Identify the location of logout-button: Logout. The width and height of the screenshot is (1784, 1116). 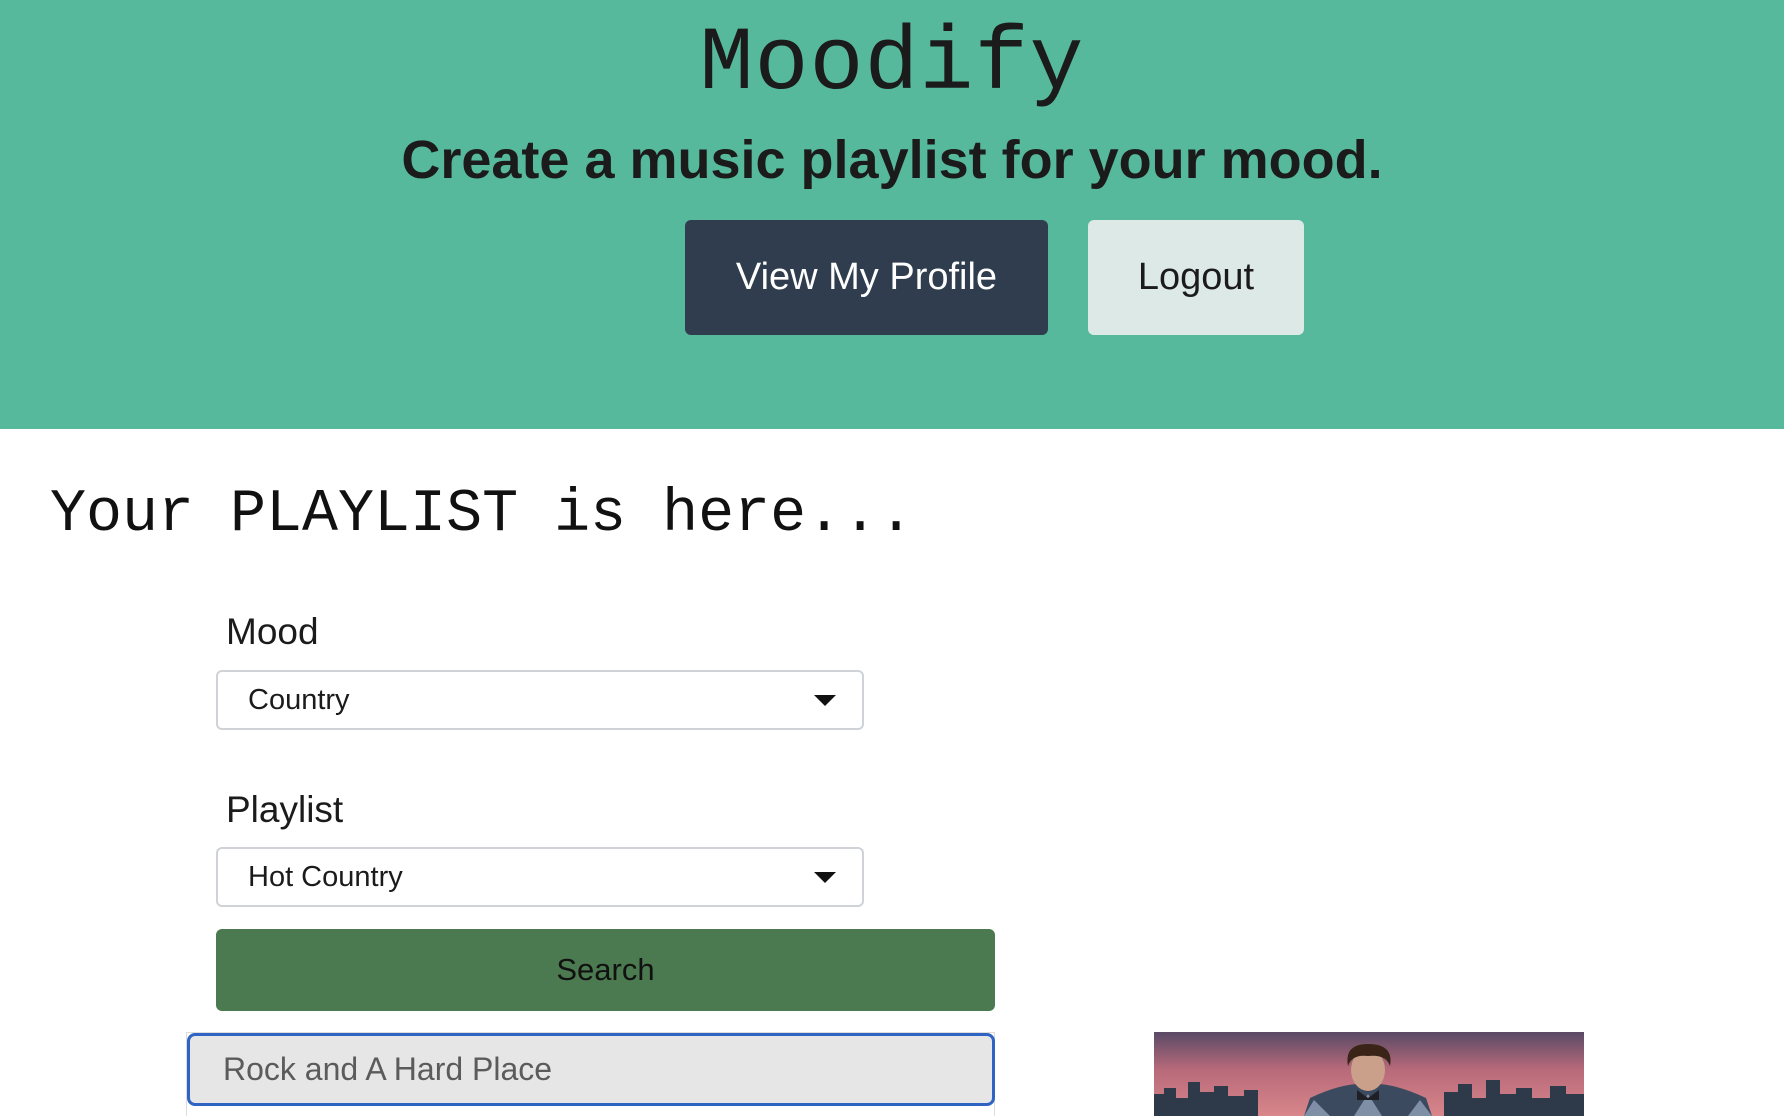
(1196, 277).